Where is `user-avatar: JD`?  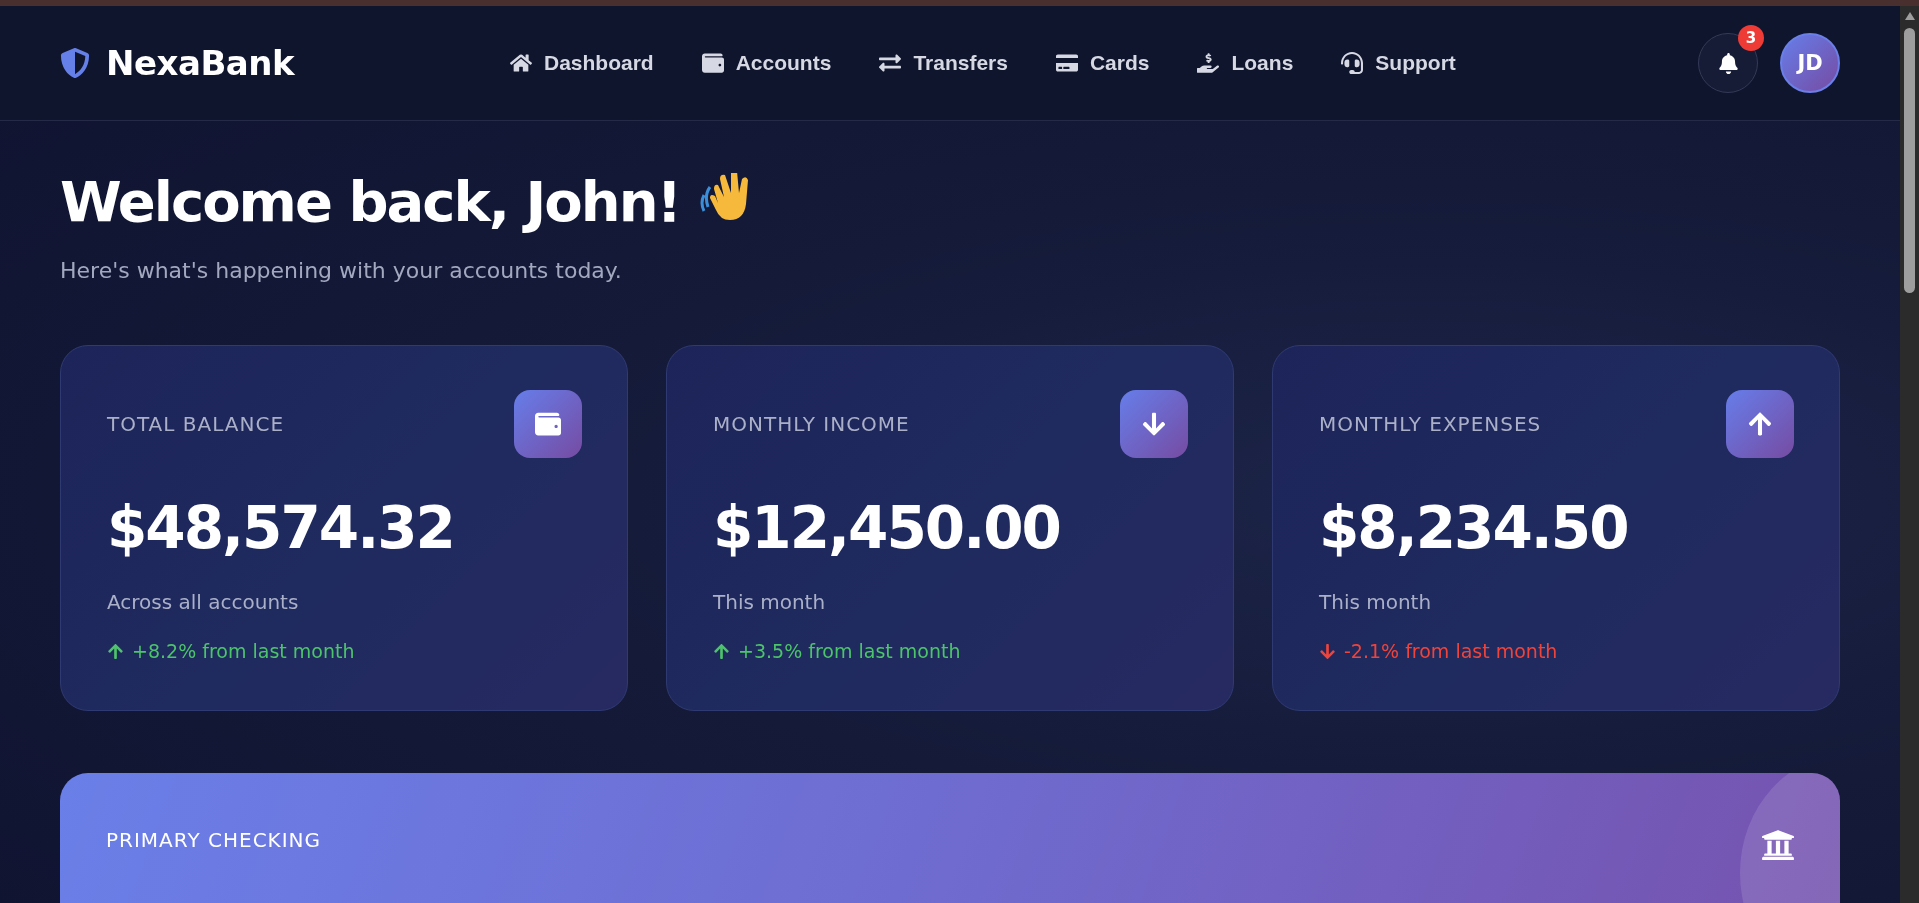 user-avatar: JD is located at coordinates (1810, 63).